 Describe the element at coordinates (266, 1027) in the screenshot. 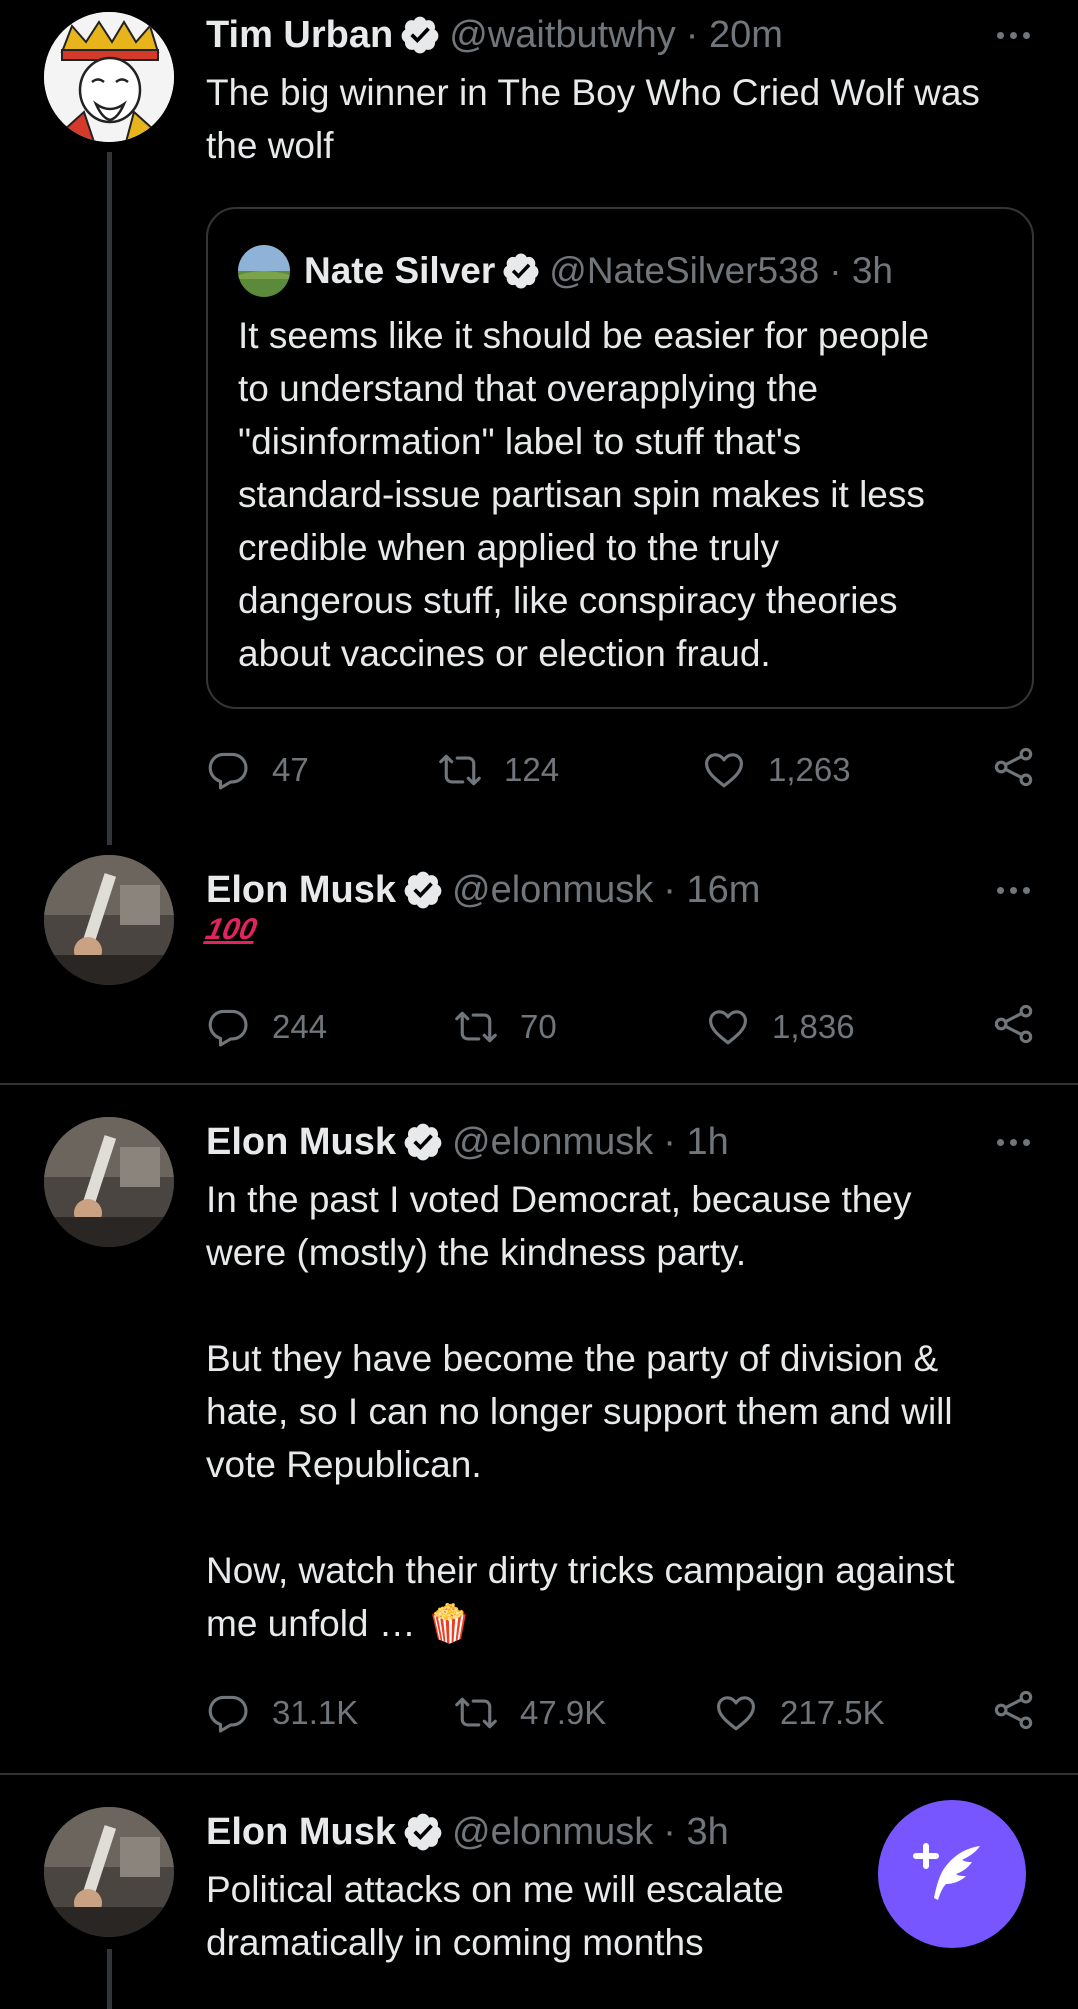

I see `reply-button: 244` at that location.